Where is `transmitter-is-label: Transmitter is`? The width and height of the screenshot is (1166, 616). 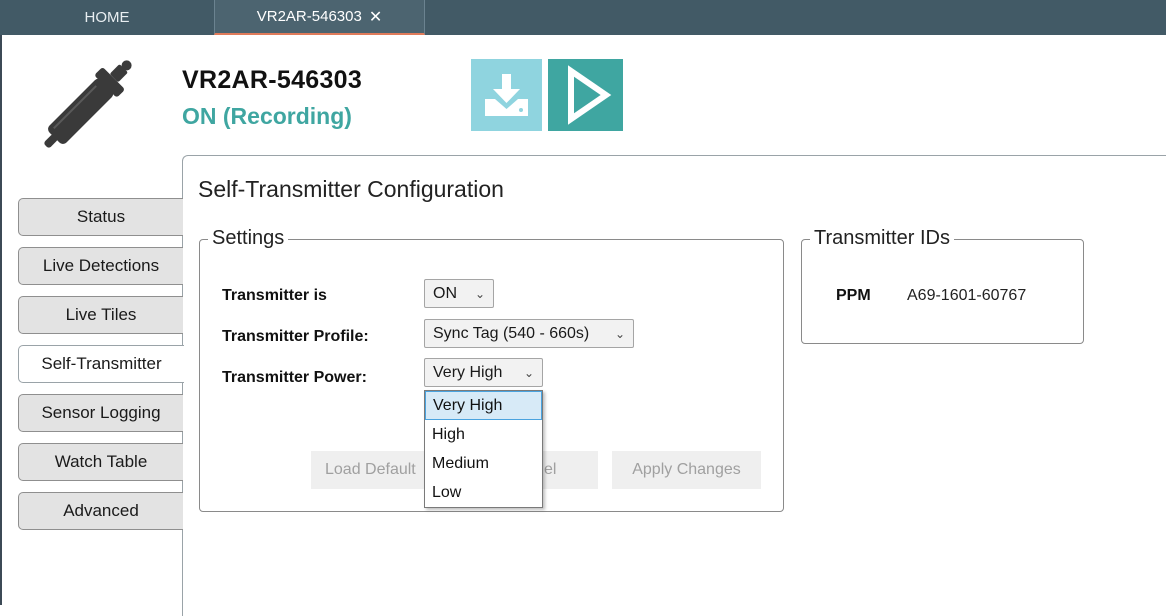 transmitter-is-label: Transmitter is is located at coordinates (274, 295).